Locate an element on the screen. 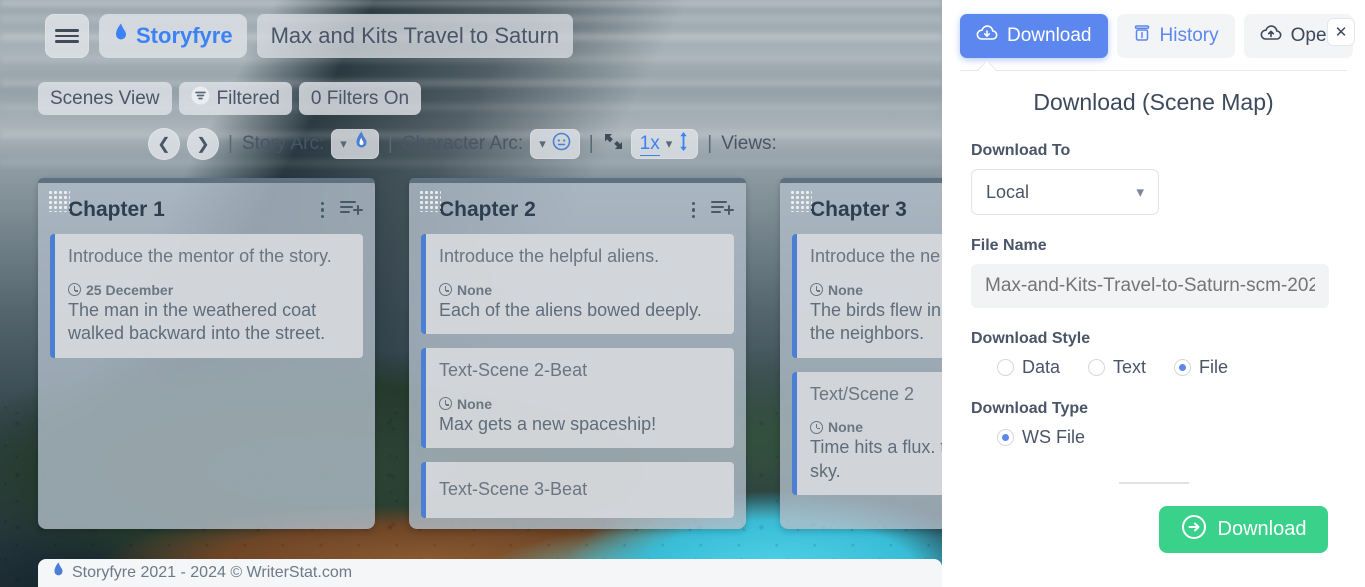 The image size is (1365, 587). scene-time: None is located at coordinates (580, 404).